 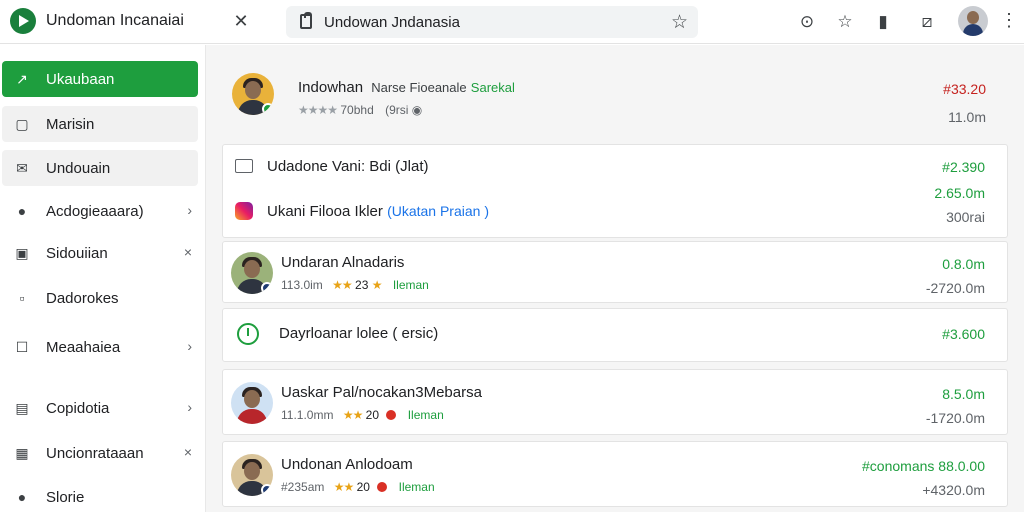 I want to click on card-rating: 23, so click(x=362, y=285).